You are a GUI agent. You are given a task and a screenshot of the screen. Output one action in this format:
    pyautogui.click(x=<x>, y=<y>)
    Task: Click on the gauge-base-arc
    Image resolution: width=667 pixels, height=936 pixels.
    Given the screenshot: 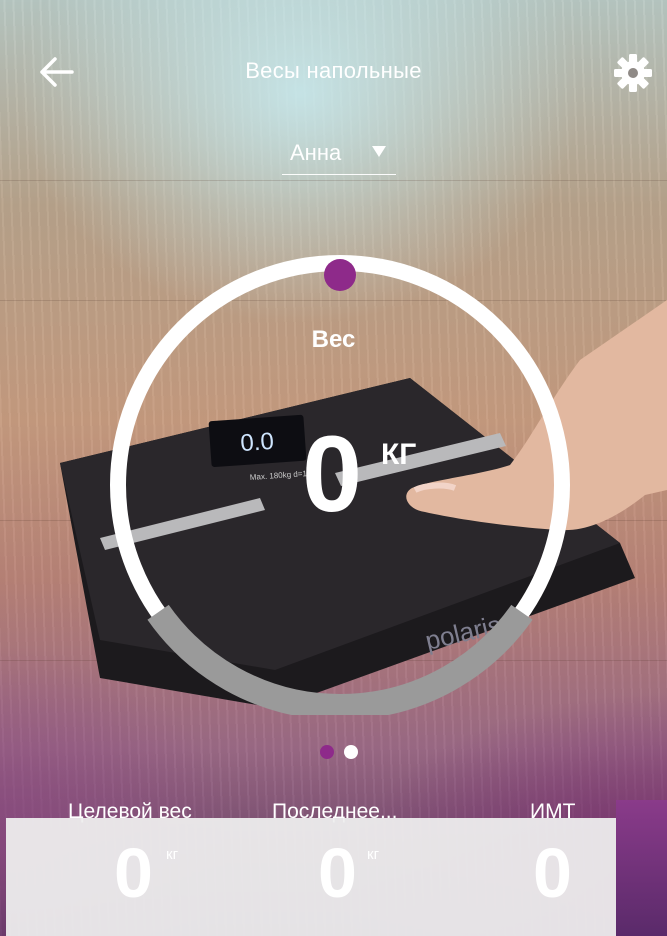 What is the action you would take?
    pyautogui.click(x=340, y=659)
    